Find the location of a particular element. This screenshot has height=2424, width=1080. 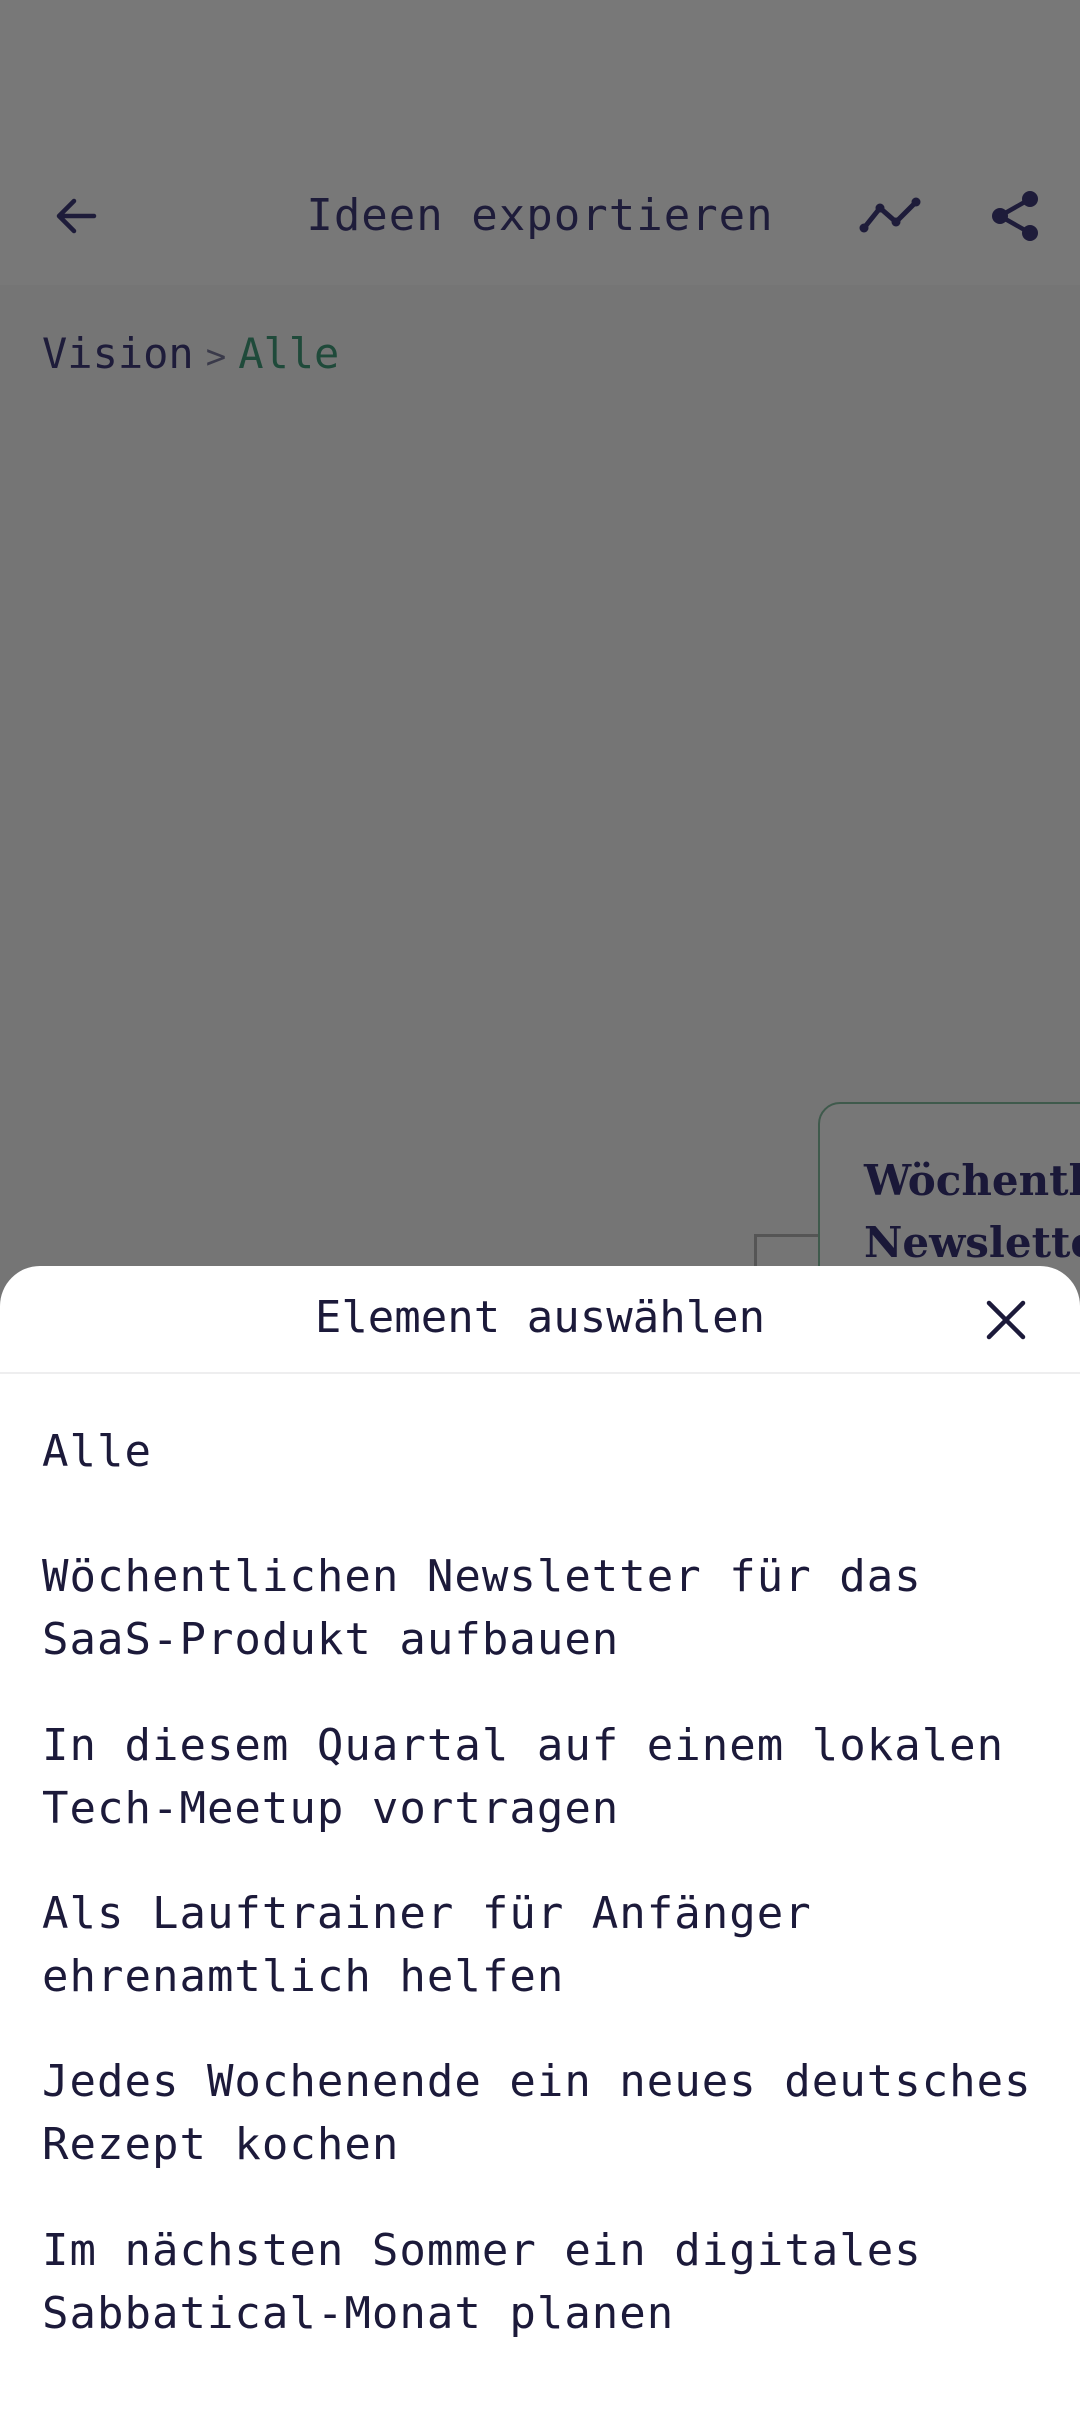

breadcrumb: Vision > Alle is located at coordinates (190, 355).